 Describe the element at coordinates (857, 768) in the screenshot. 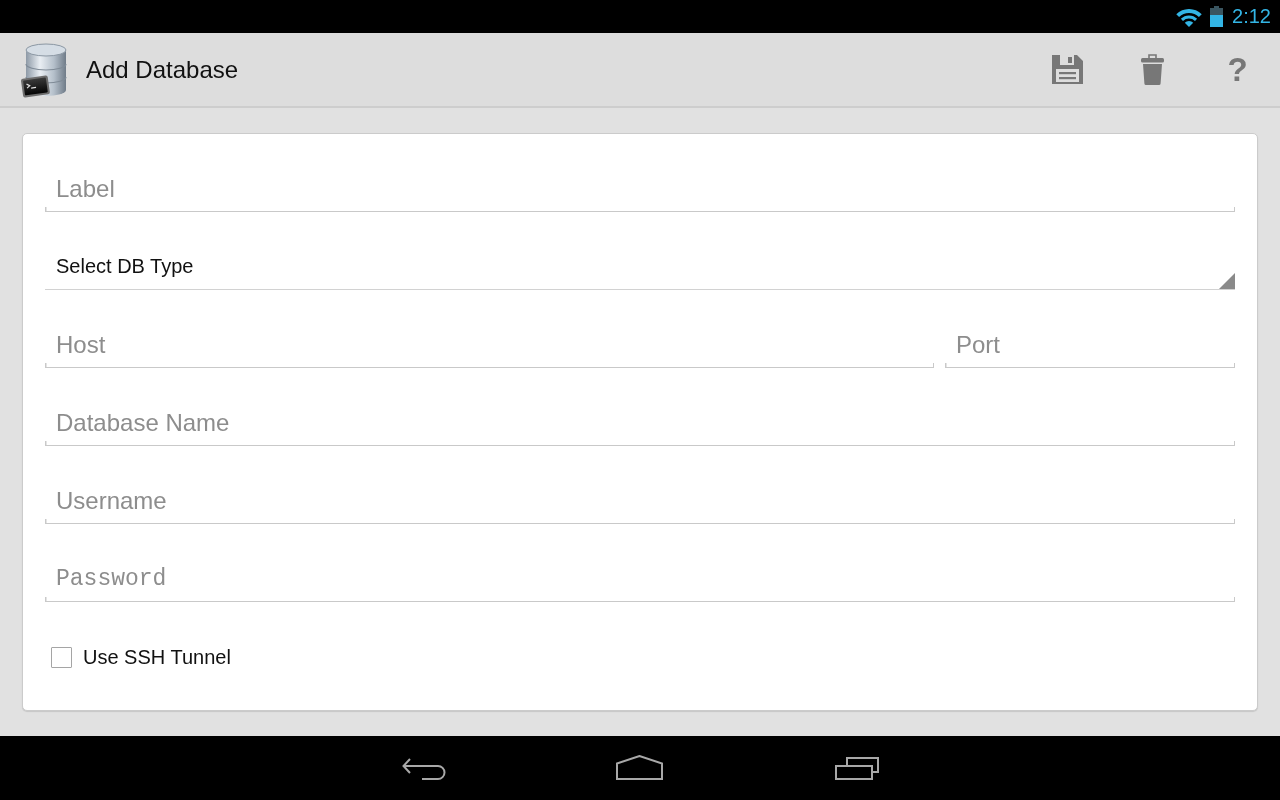

I see `recent-apps-icon` at that location.